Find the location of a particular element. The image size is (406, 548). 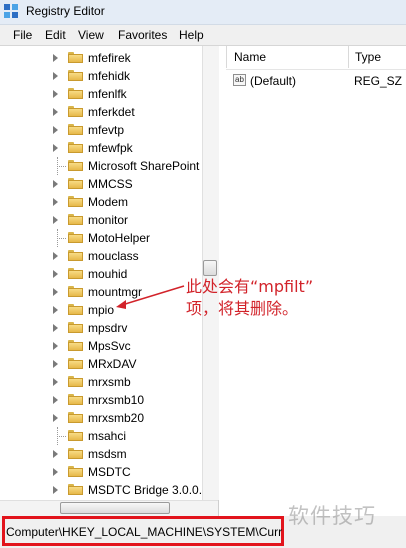

pane-splitter is located at coordinates (226, 57).